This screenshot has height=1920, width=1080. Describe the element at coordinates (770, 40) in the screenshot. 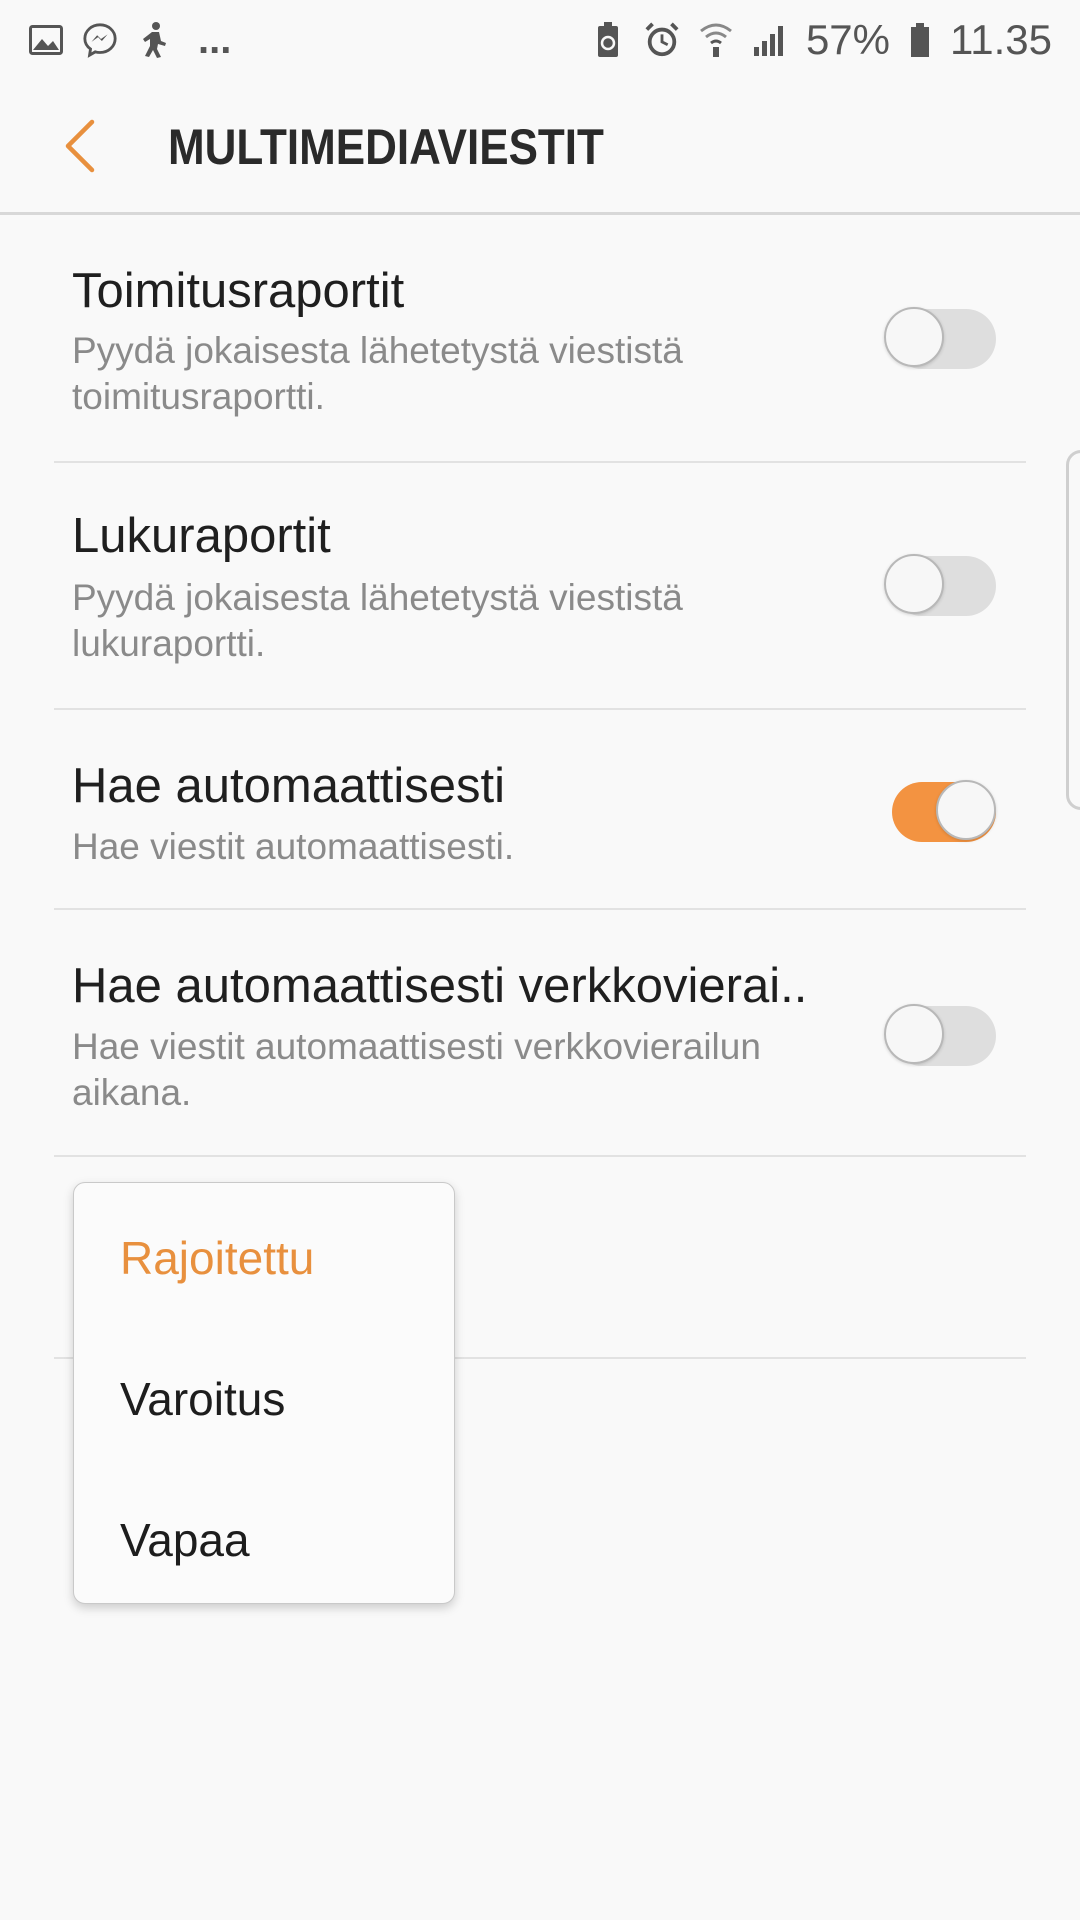

I see `signal-icon` at that location.